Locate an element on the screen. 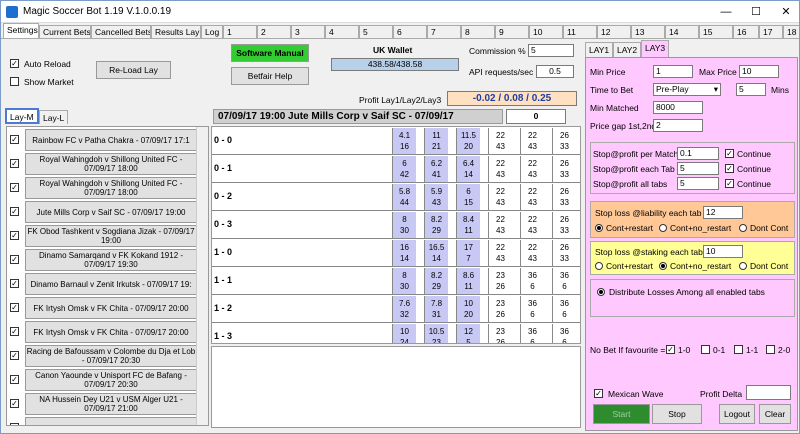 The height and width of the screenshot is (434, 800). tab-6: 6 is located at coordinates (410, 31).